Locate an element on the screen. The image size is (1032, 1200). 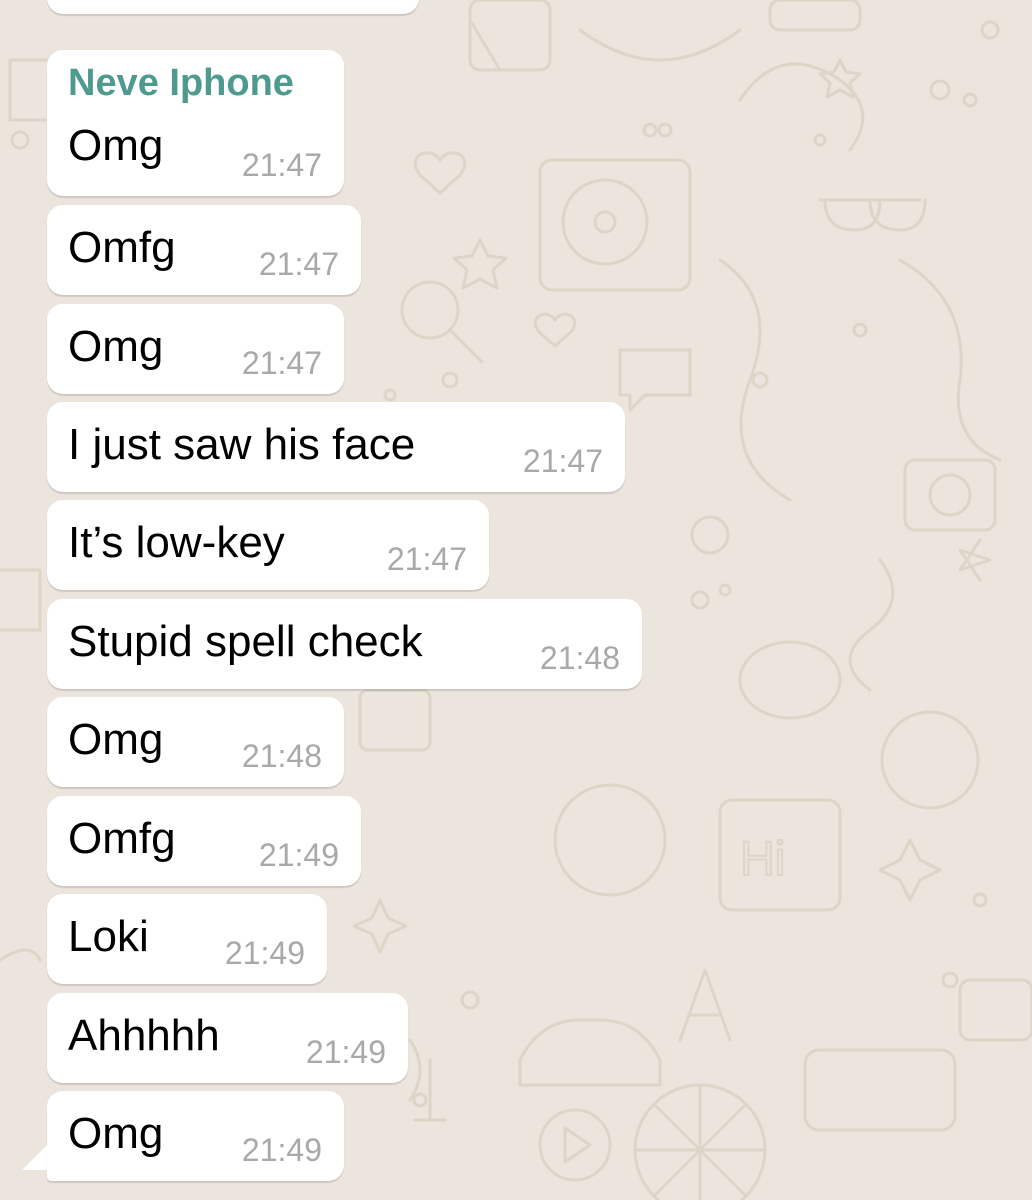
previous-message-bubble is located at coordinates (233, 7).